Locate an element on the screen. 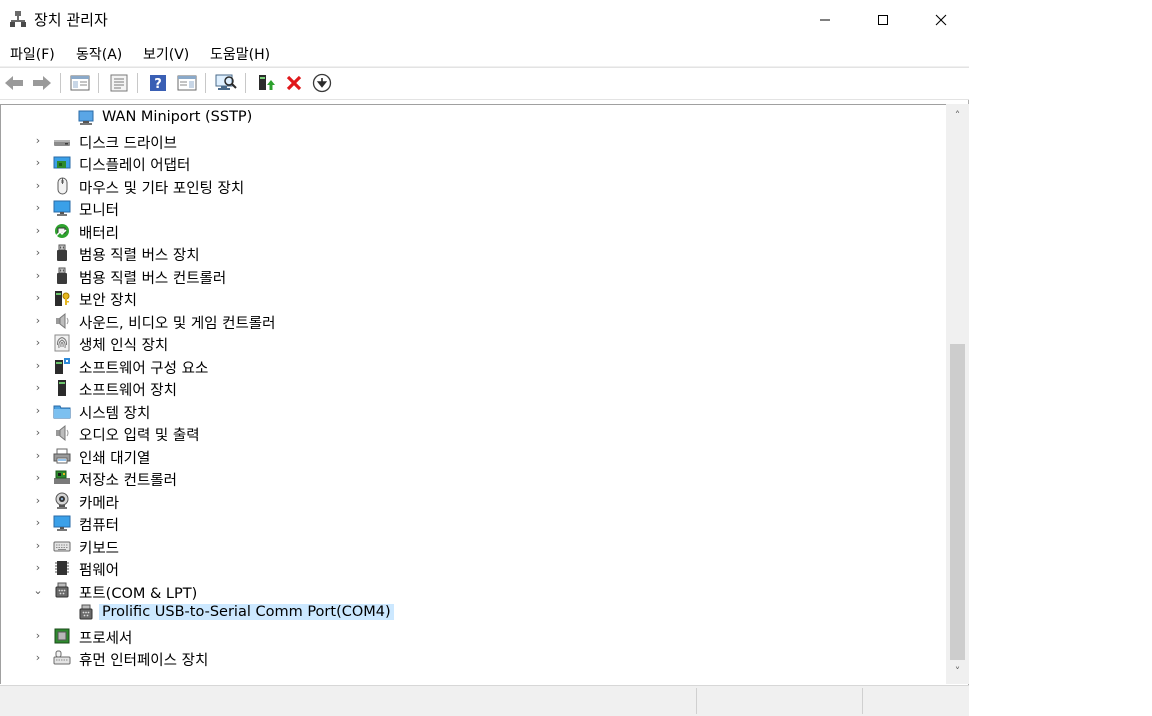 This screenshot has height=716, width=1152. close-button is located at coordinates (941, 19).